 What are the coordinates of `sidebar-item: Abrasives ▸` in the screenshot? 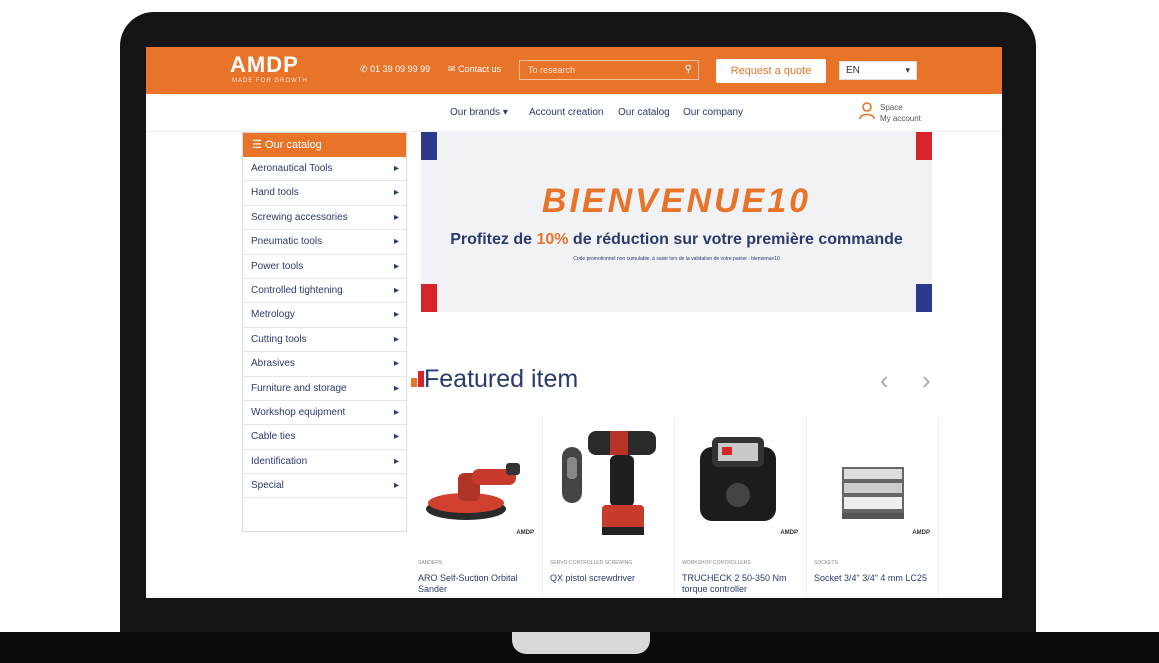 It's located at (324, 364).